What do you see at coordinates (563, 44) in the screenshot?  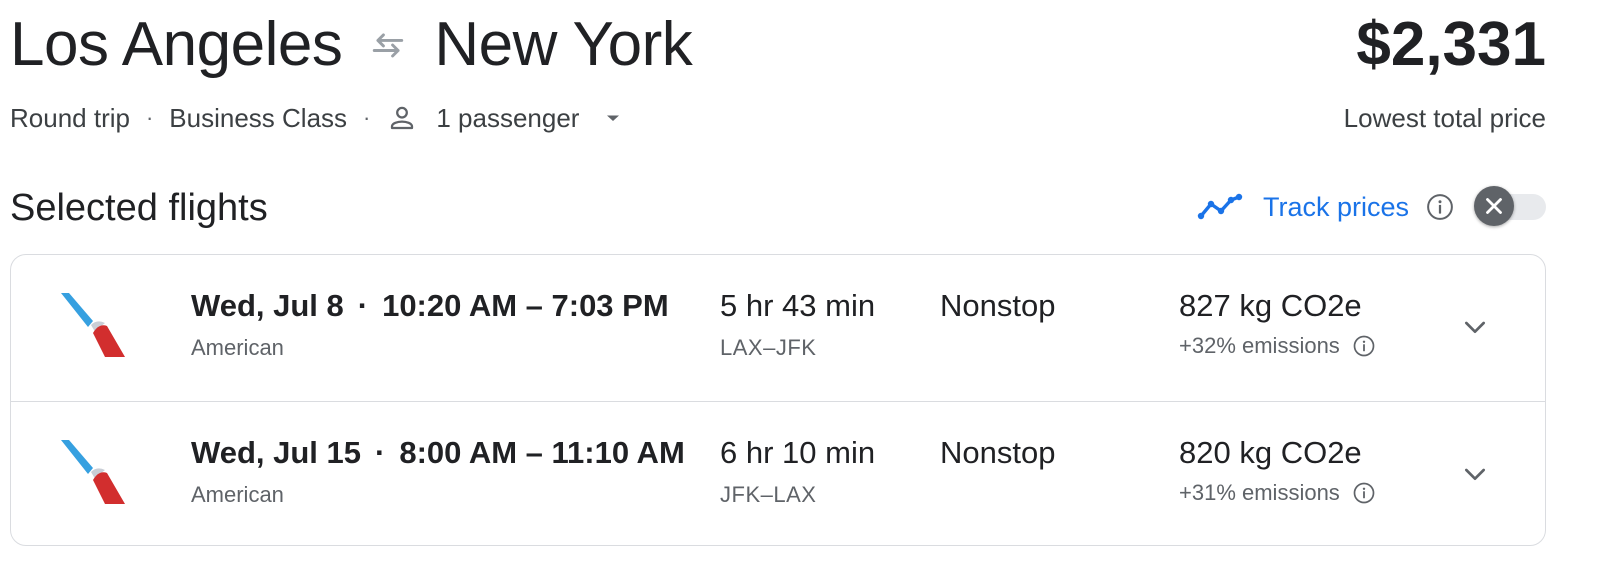 I see `destination-city: New York` at bounding box center [563, 44].